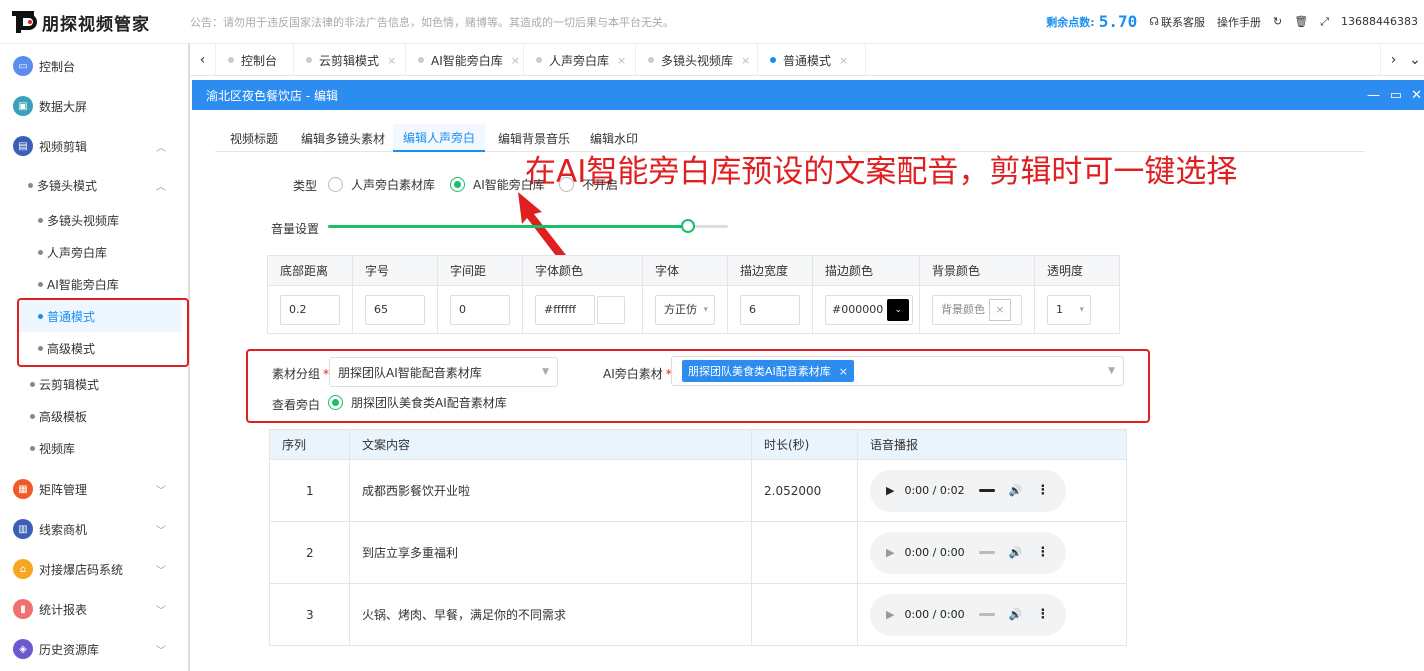  What do you see at coordinates (381, 184) in the screenshot?
I see `radio-voice-lib: 人声旁白素材库` at bounding box center [381, 184].